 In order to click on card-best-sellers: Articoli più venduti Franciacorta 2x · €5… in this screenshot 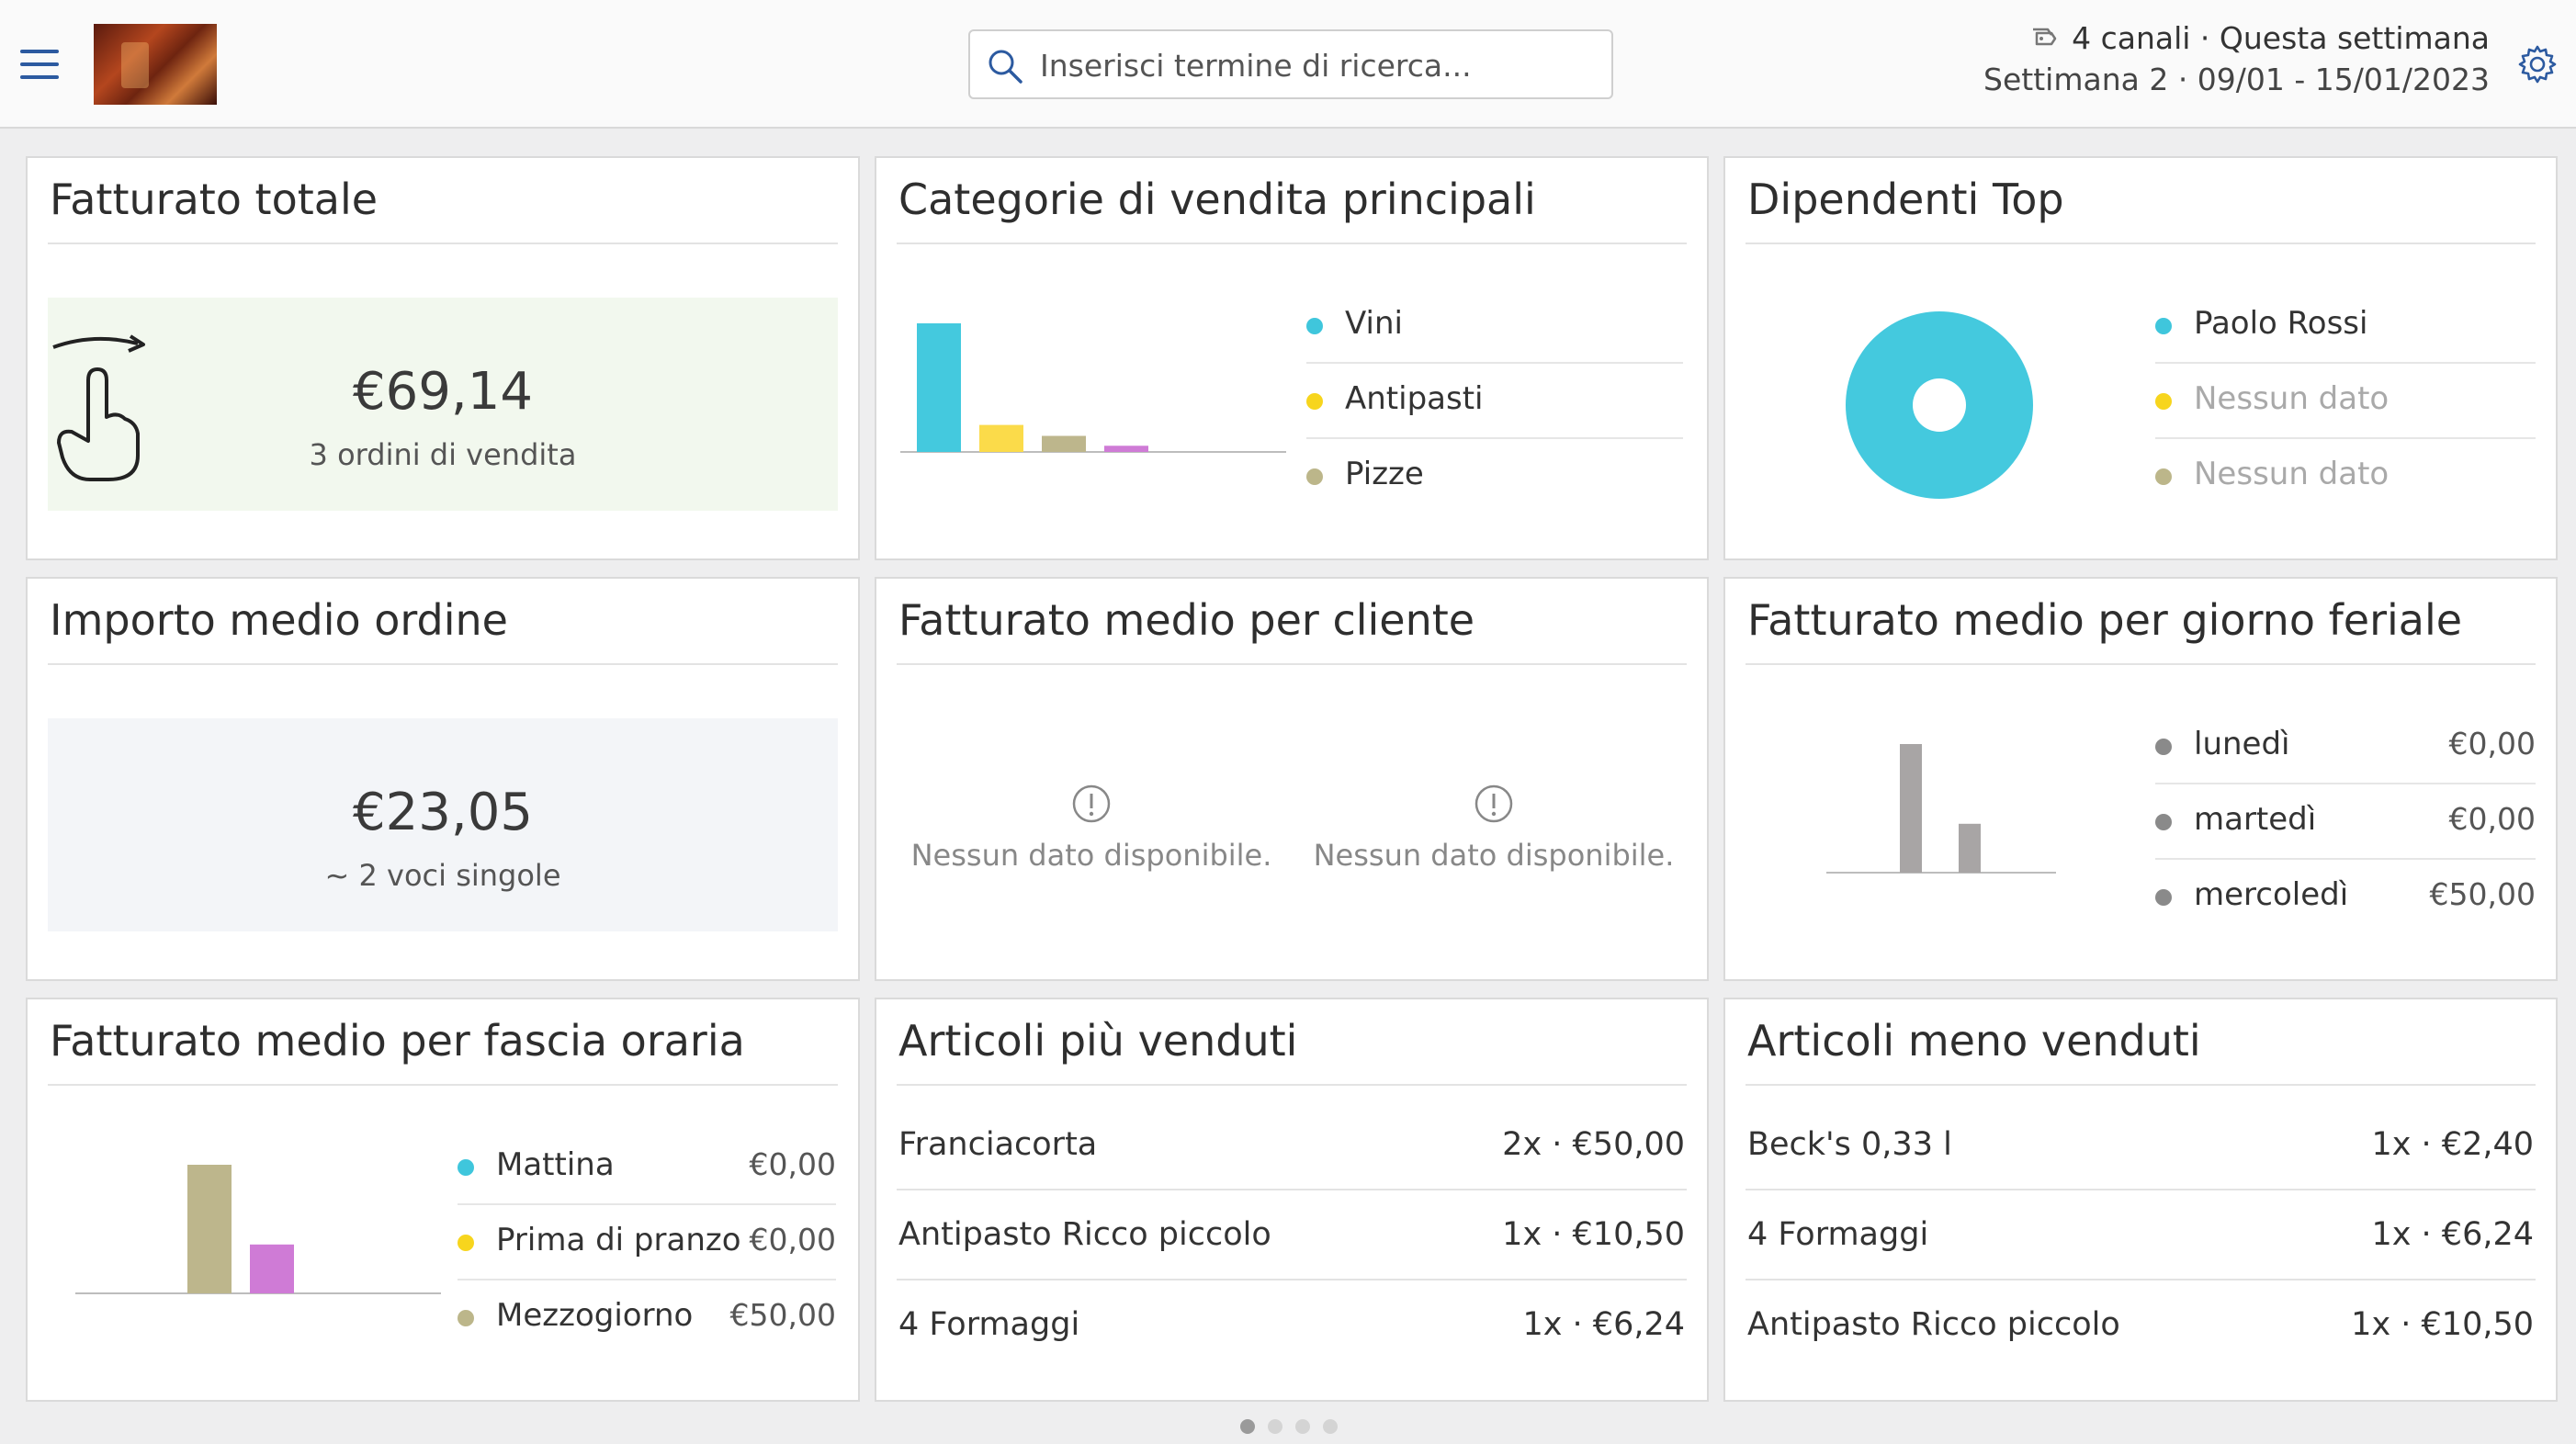, I will do `click(1292, 1200)`.